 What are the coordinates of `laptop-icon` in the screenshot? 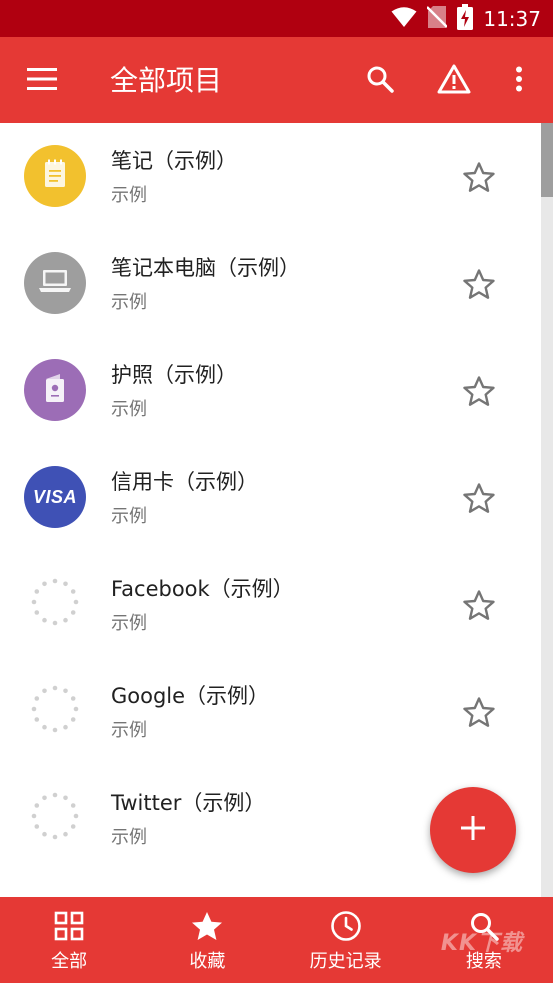 It's located at (55, 283).